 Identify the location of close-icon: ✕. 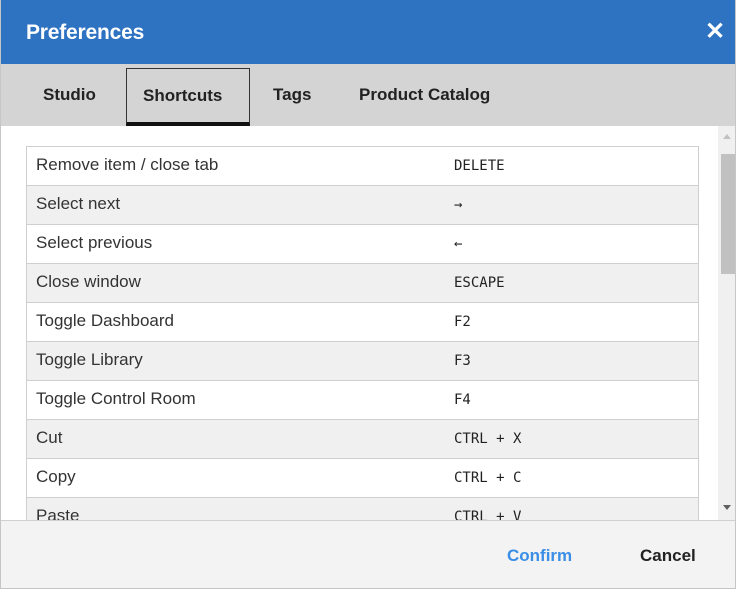
(715, 32).